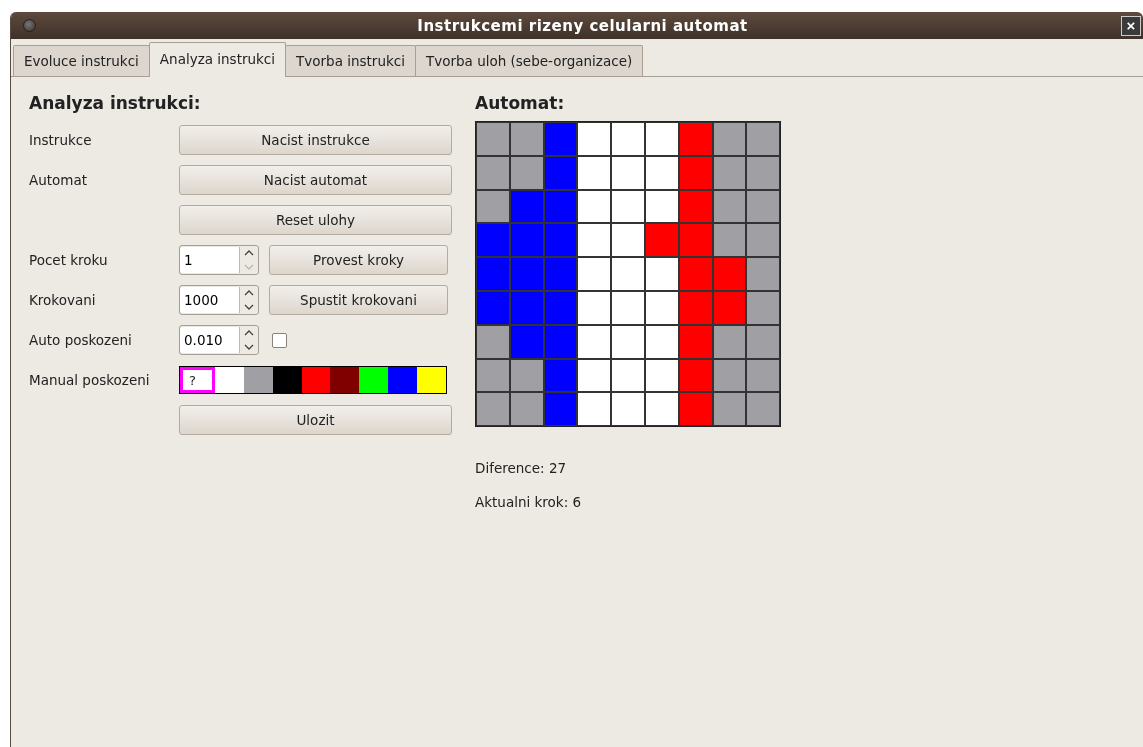  Describe the element at coordinates (61, 140) in the screenshot. I see `field-label: Instrukce` at that location.